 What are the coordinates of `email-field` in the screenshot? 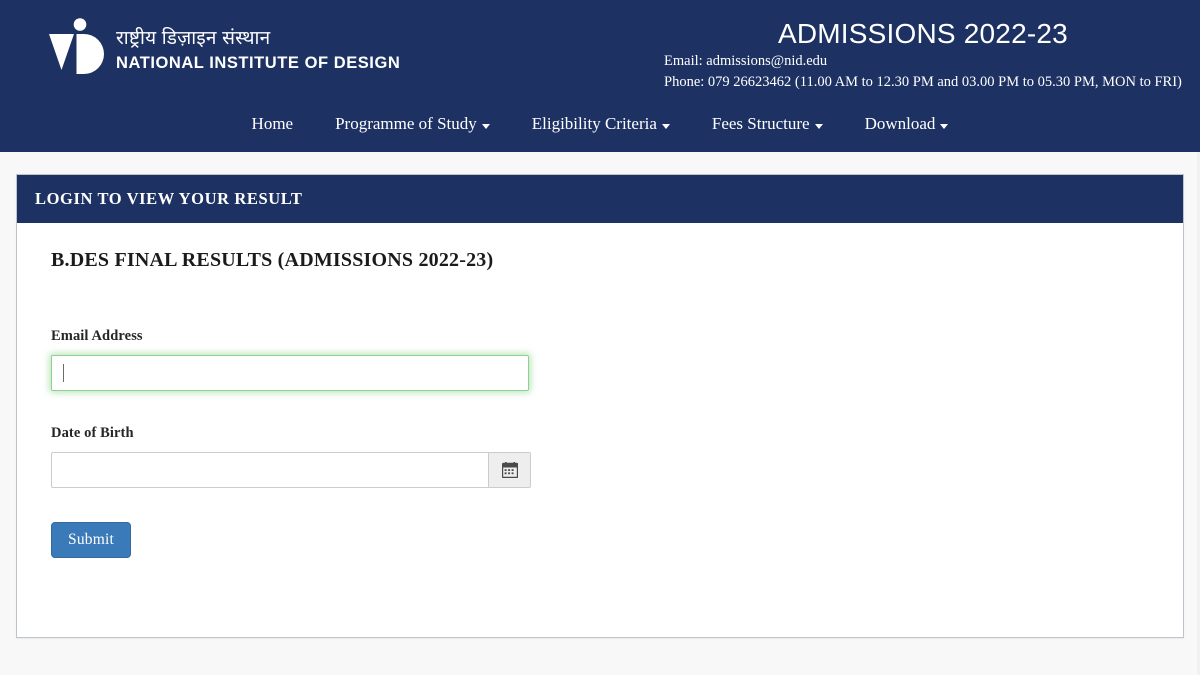 It's located at (290, 373).